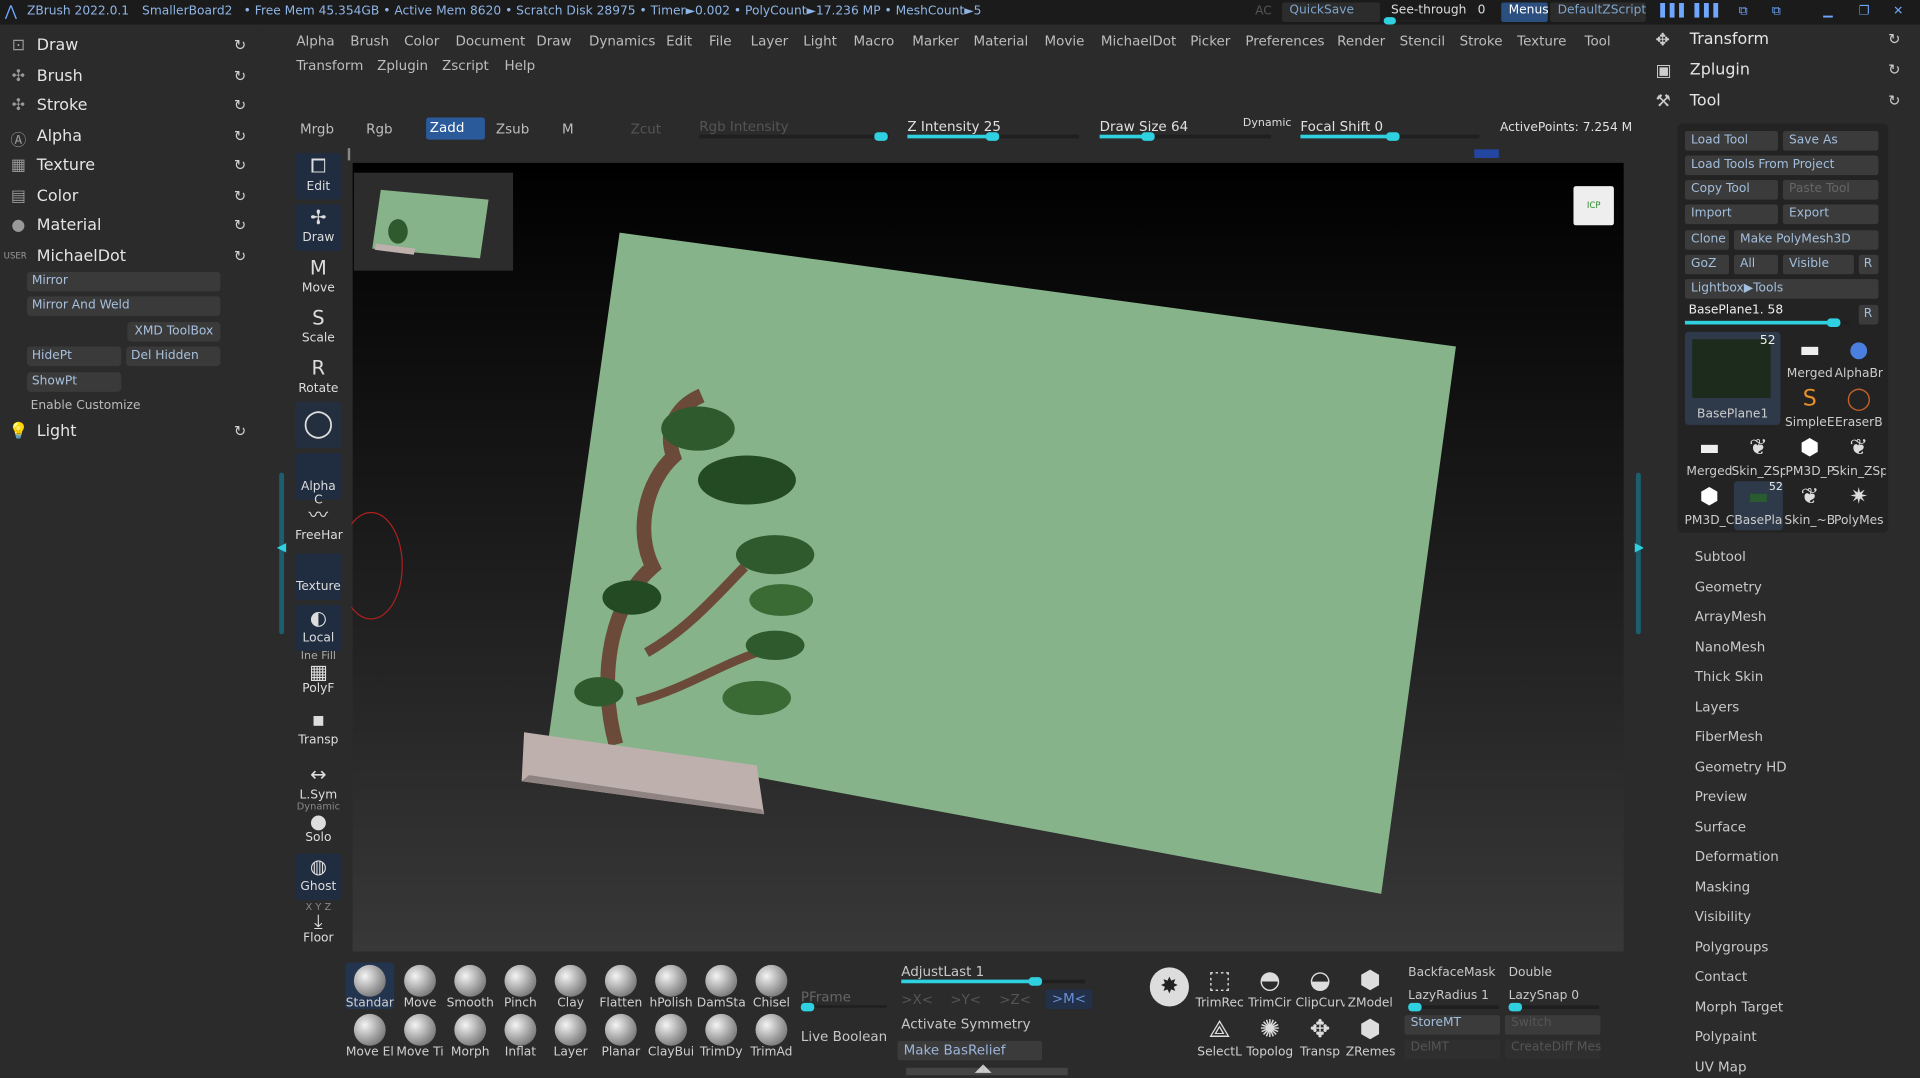 This screenshot has width=1920, height=1078. I want to click on adjust-last-slider, so click(993, 981).